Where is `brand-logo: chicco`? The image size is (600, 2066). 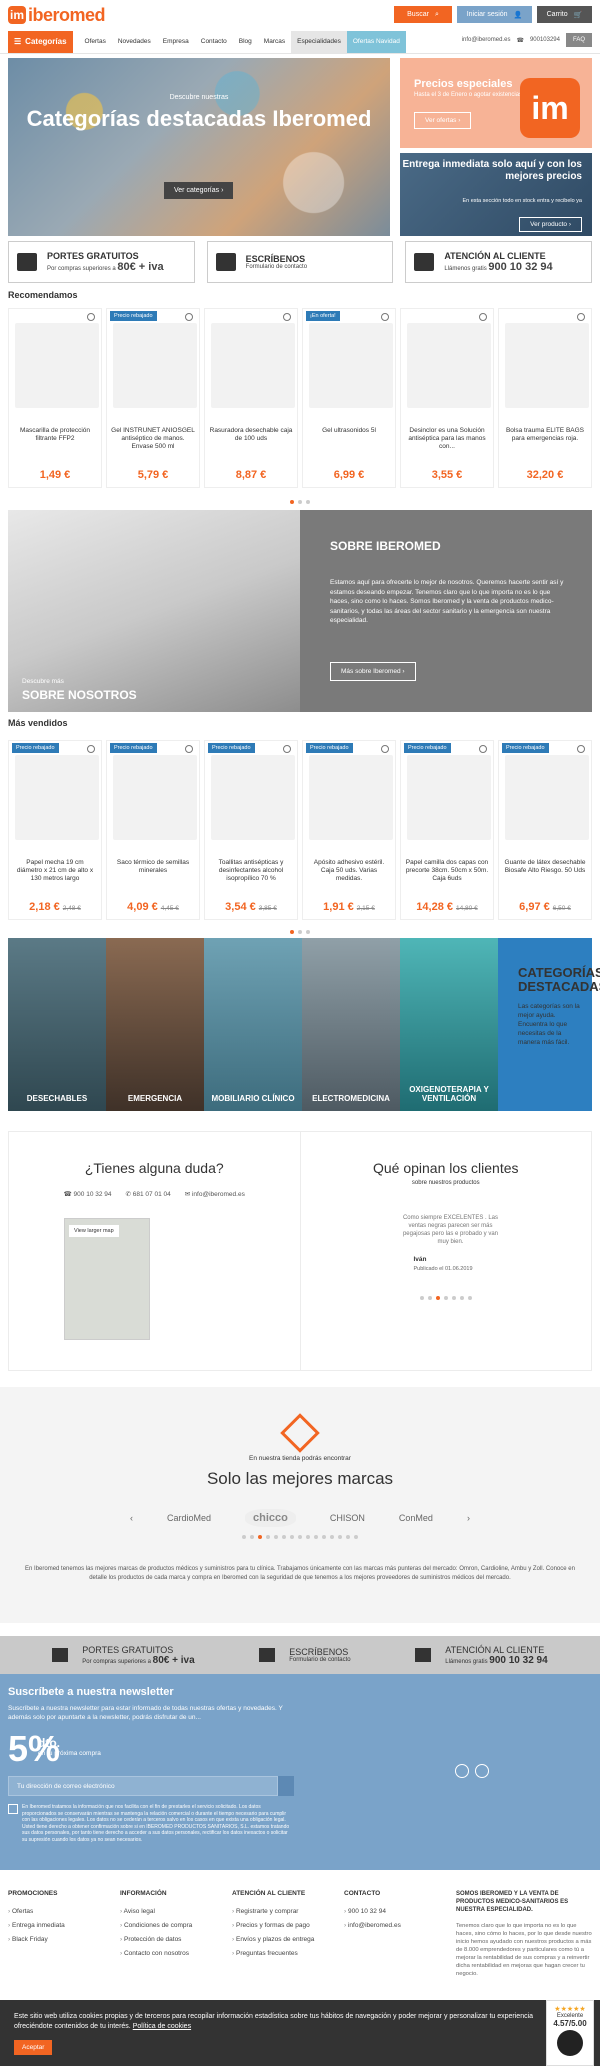
brand-logo: chicco is located at coordinates (270, 1518).